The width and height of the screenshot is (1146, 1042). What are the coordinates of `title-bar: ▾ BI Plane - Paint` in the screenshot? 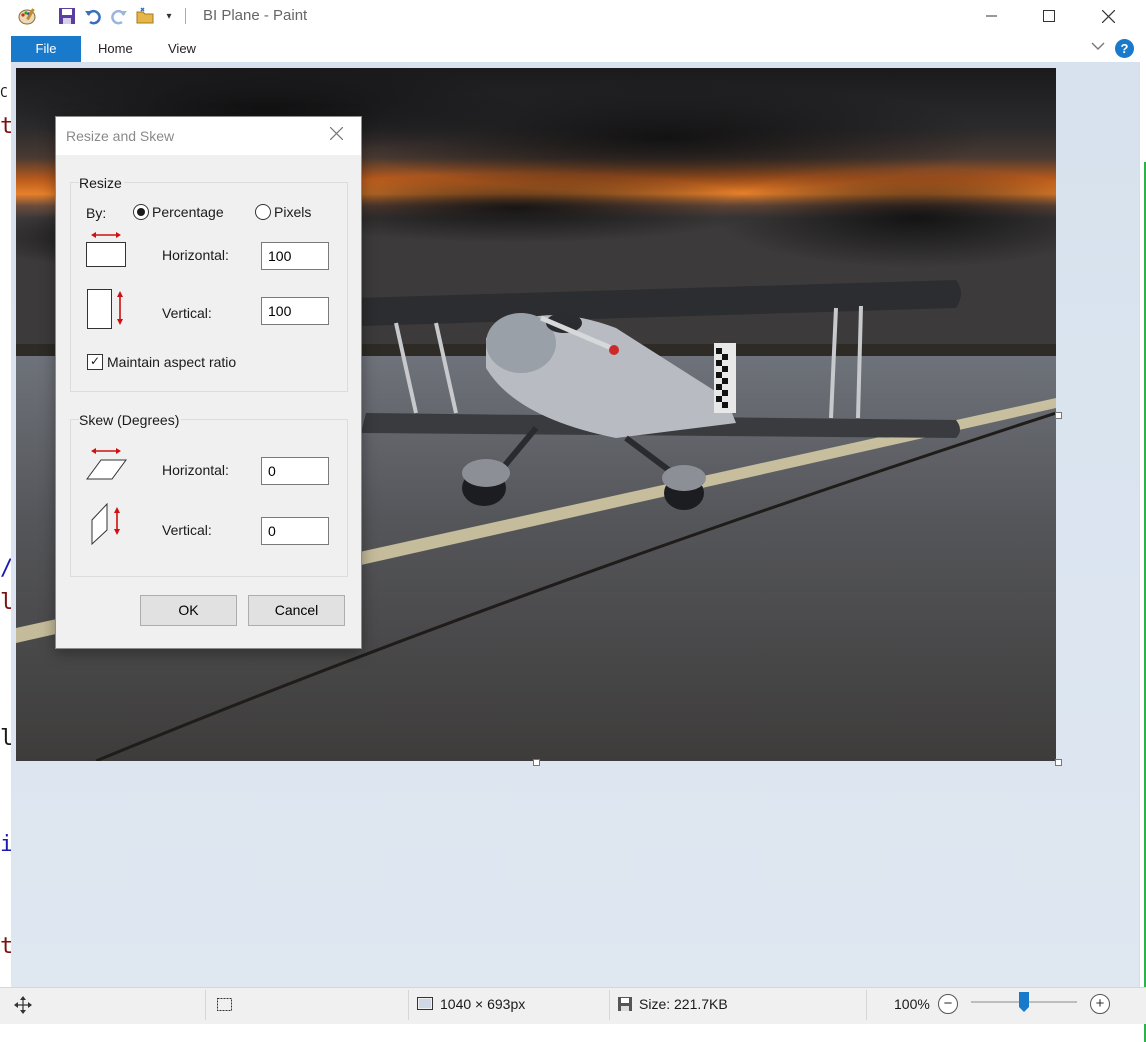 It's located at (578, 16).